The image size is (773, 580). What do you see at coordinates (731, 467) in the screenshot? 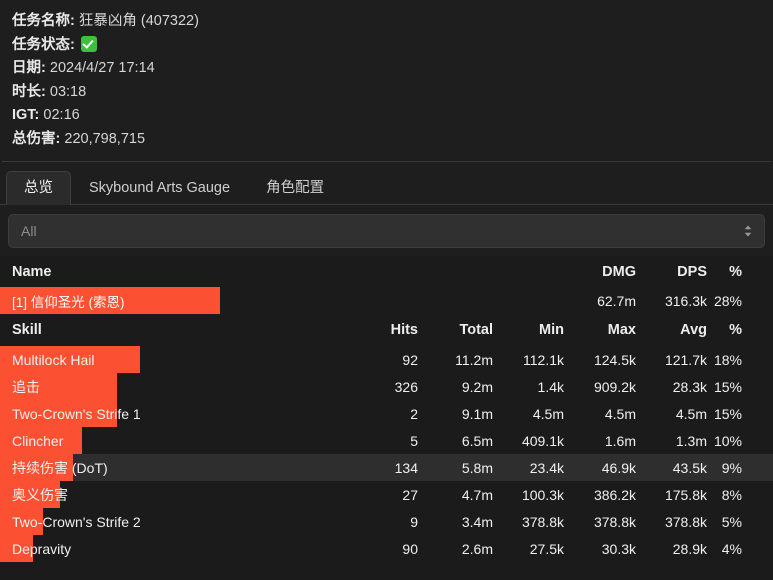
I see `skill-pct: 9%` at bounding box center [731, 467].